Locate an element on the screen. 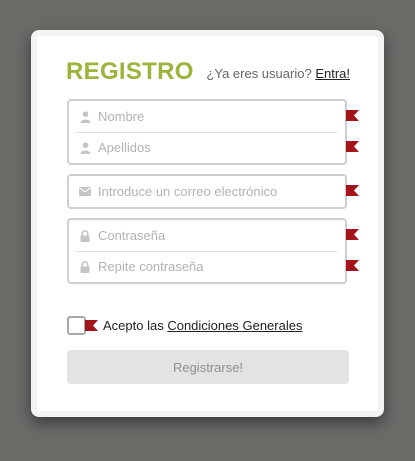 Image resolution: width=415 pixels, height=461 pixels. login-link: Entra! is located at coordinates (332, 73).